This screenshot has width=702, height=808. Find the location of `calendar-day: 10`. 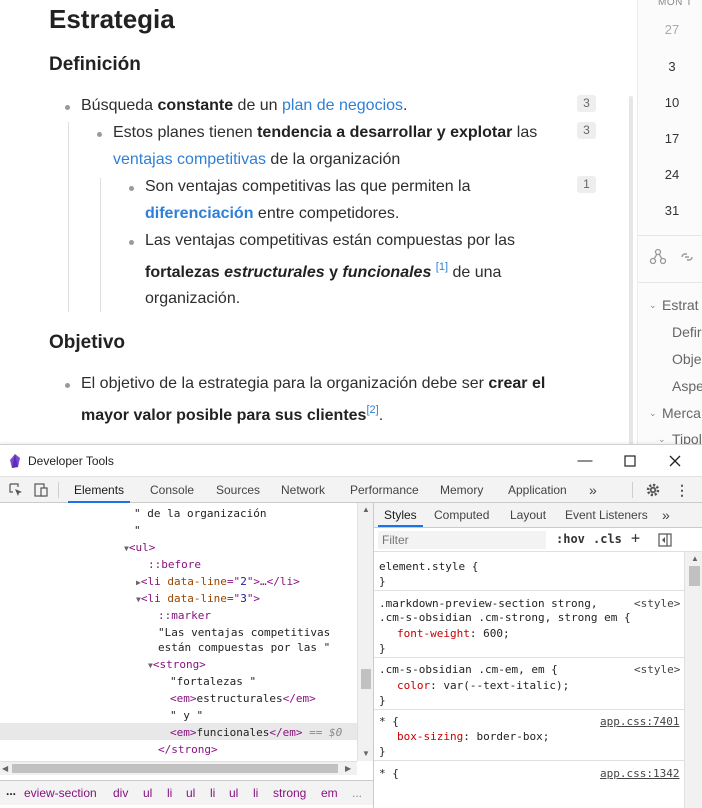

calendar-day: 10 is located at coordinates (670, 102).